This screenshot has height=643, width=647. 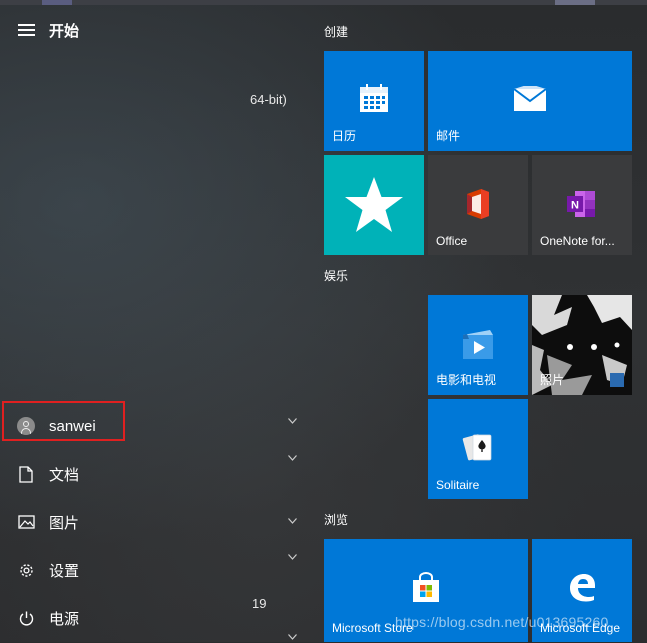 I want to click on settings-button: 设置, so click(x=150, y=570).